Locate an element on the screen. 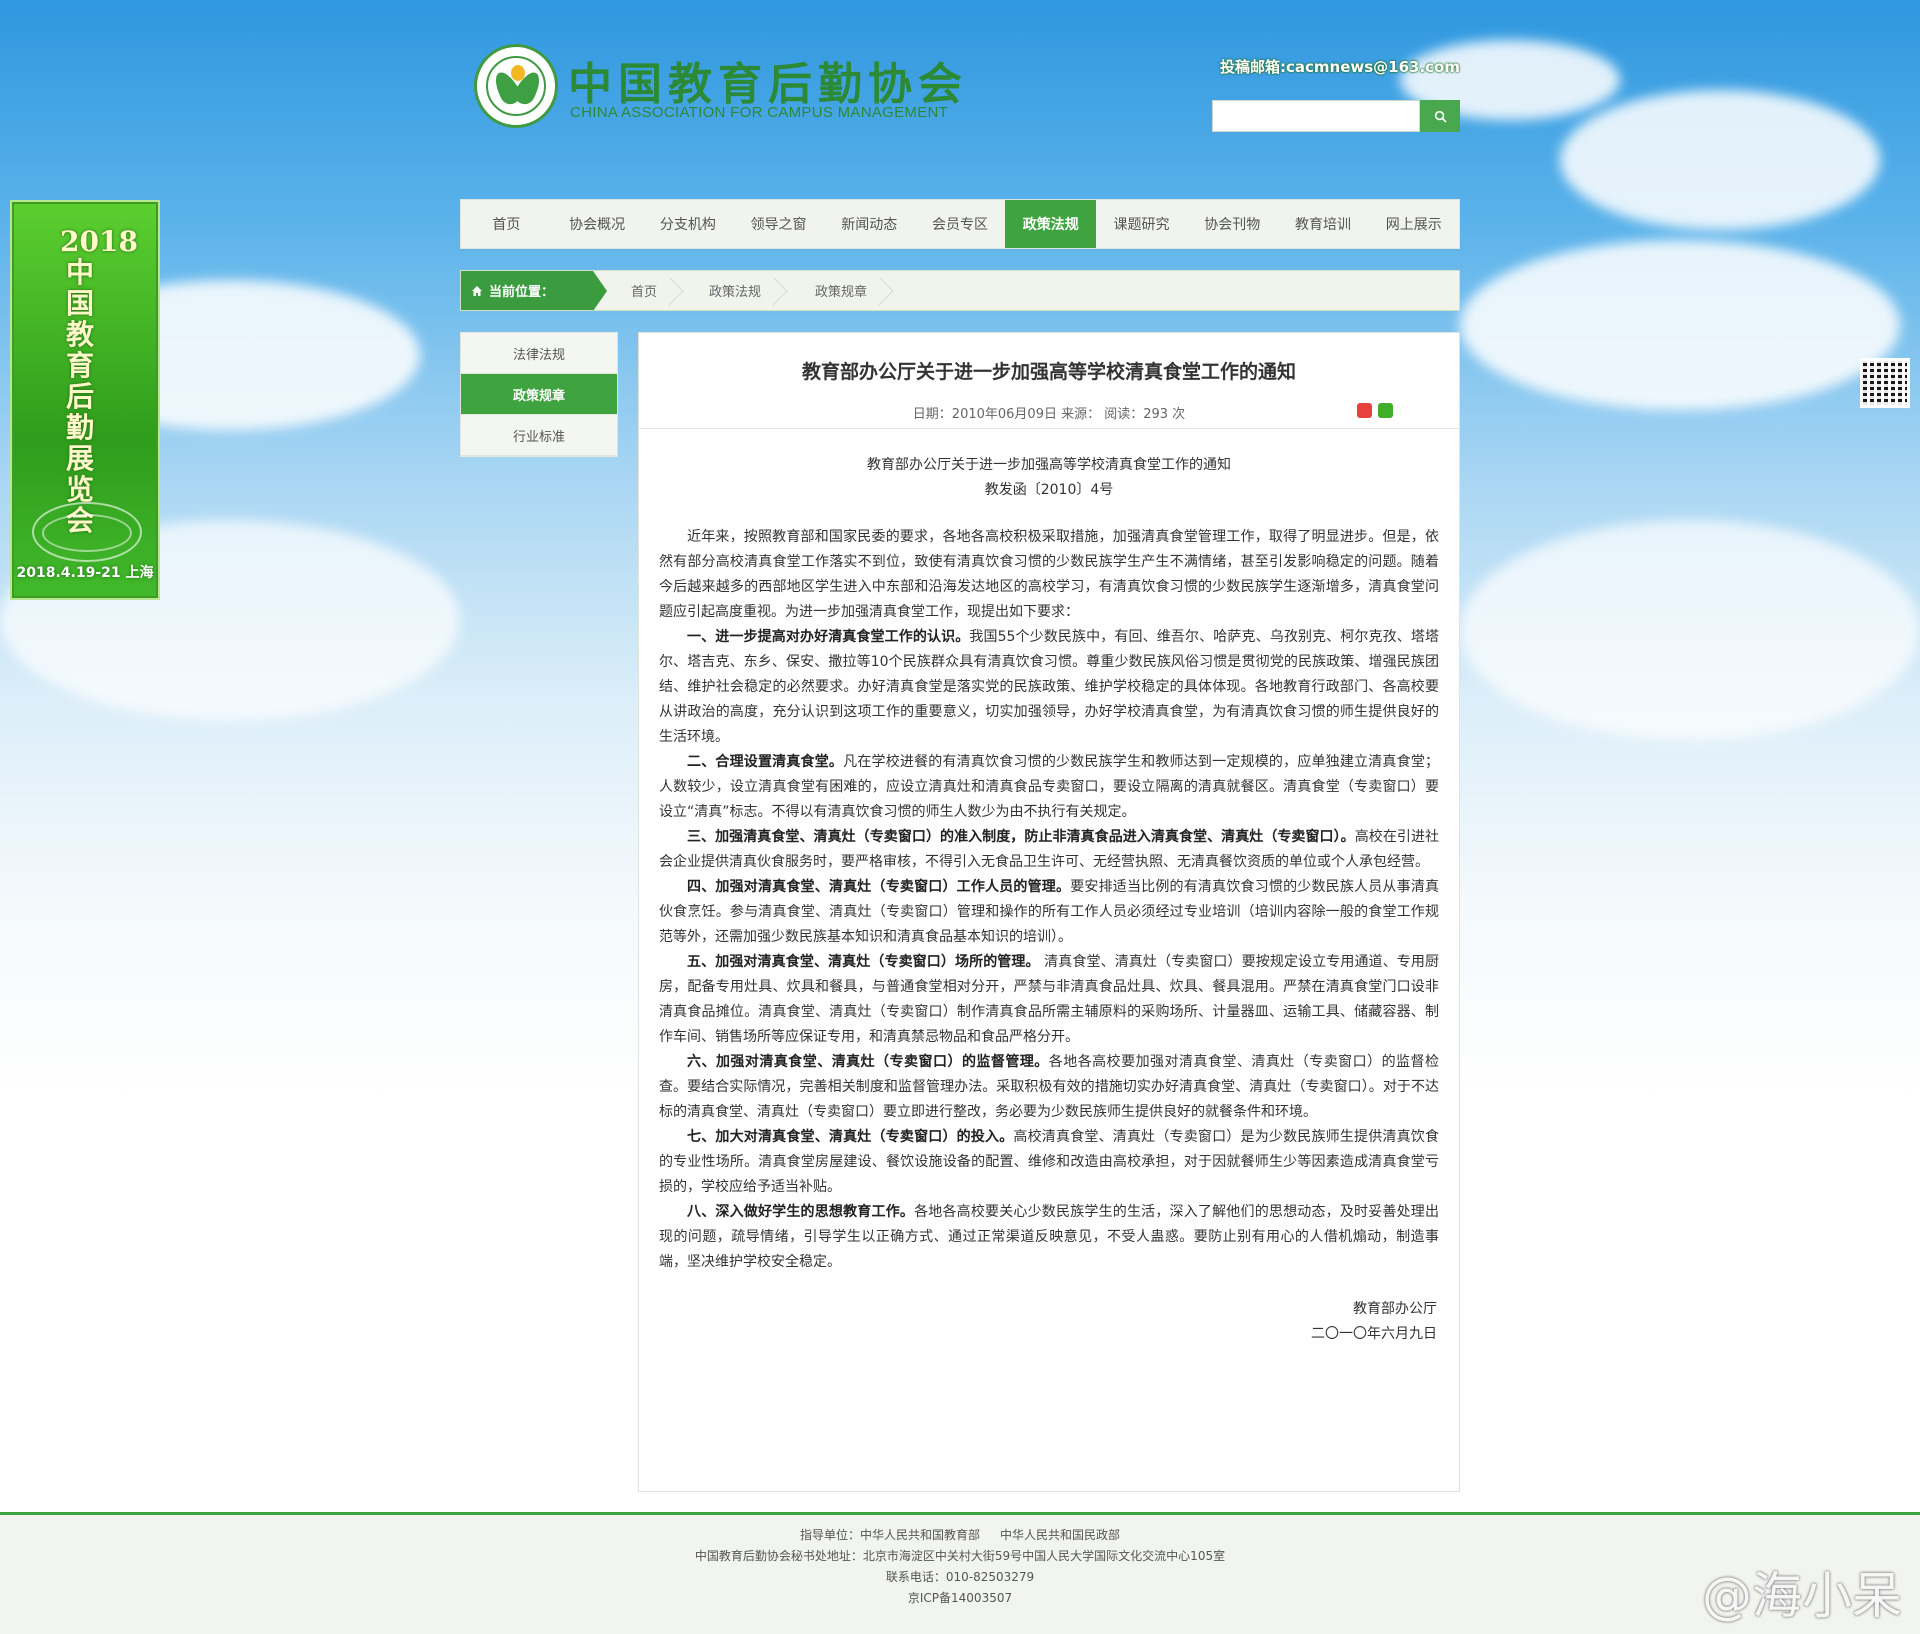 The height and width of the screenshot is (1634, 1920). logo-english-name: CHINA ASSOCIATION FOR CAMPUS MANAGEMENT is located at coordinates (759, 112).